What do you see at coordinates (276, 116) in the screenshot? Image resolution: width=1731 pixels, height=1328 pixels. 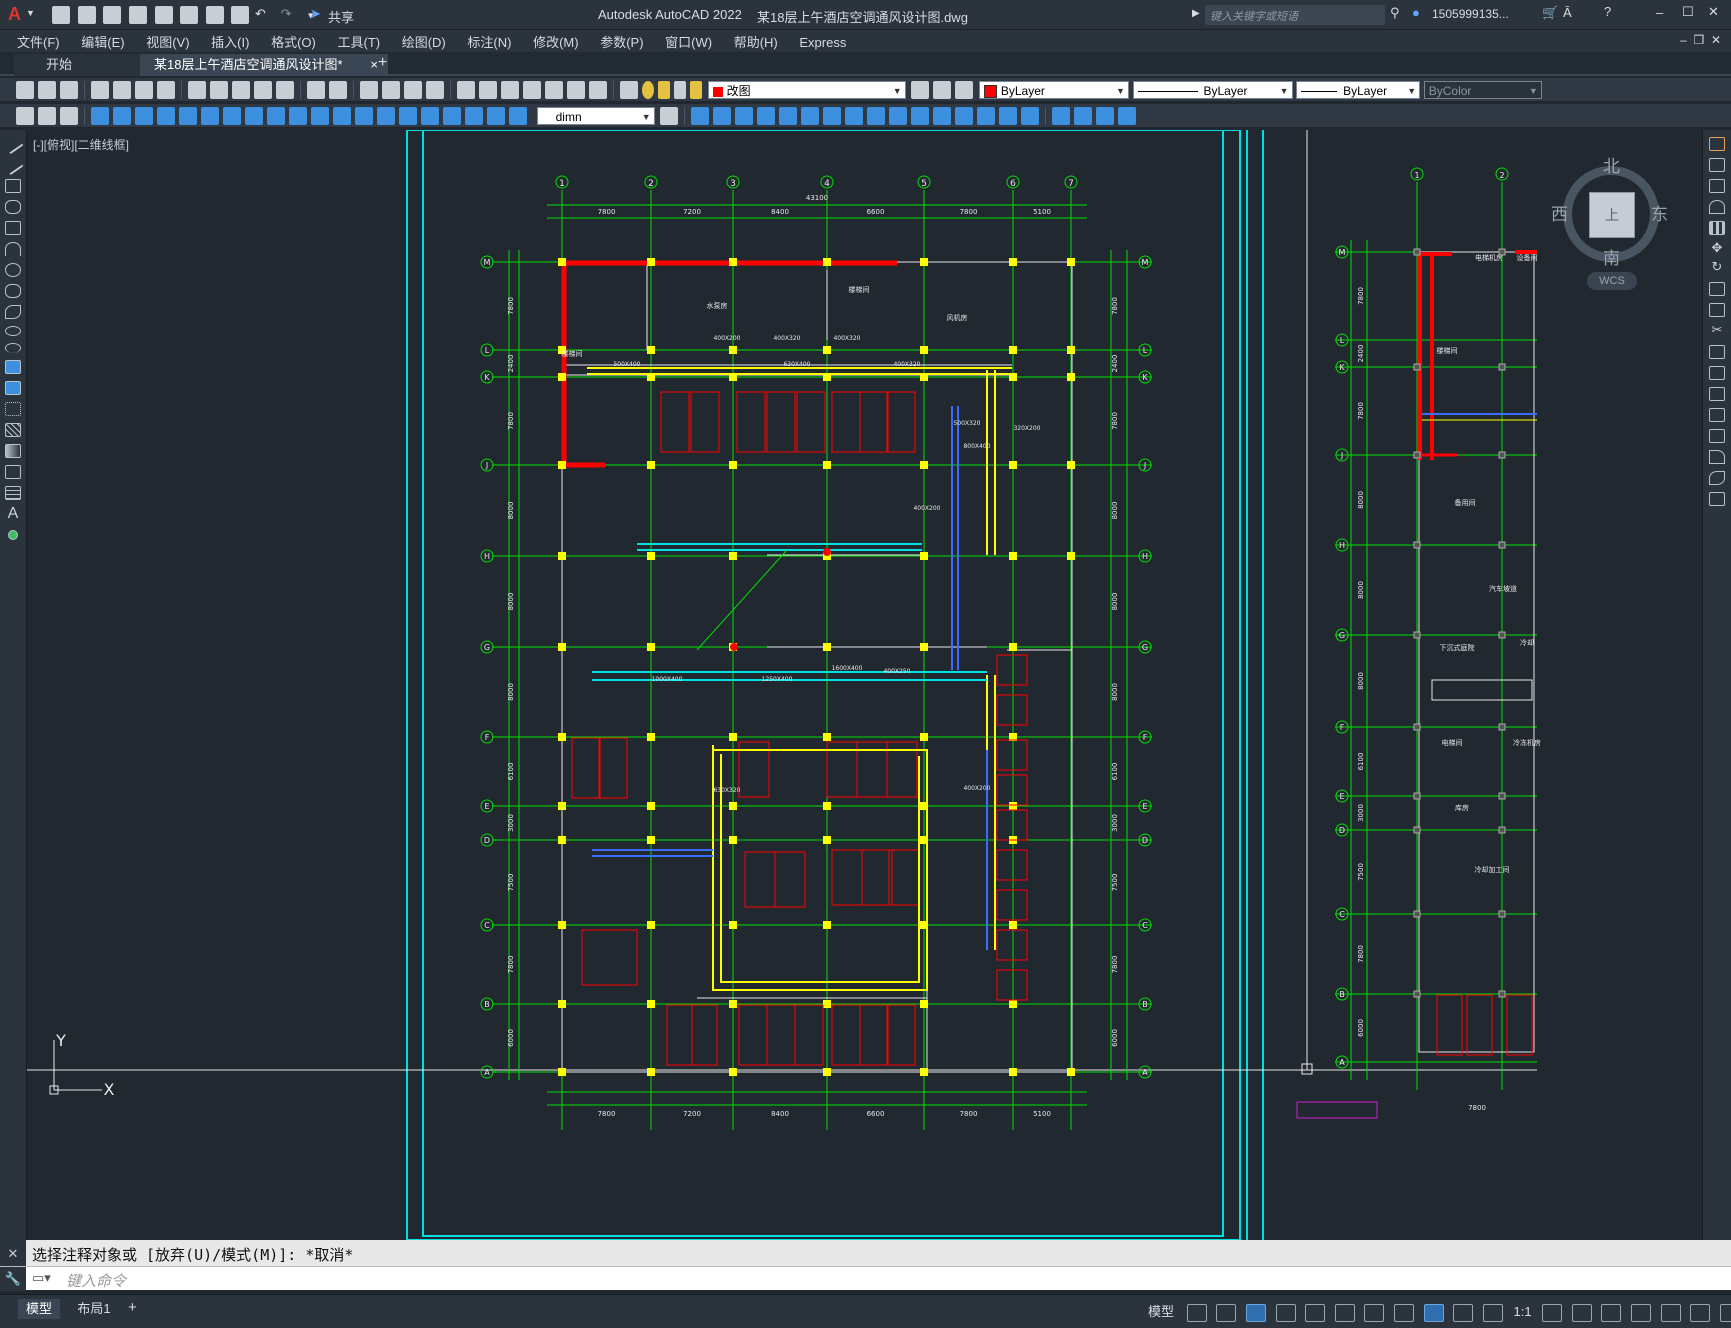 I see `quick-dim-icon` at bounding box center [276, 116].